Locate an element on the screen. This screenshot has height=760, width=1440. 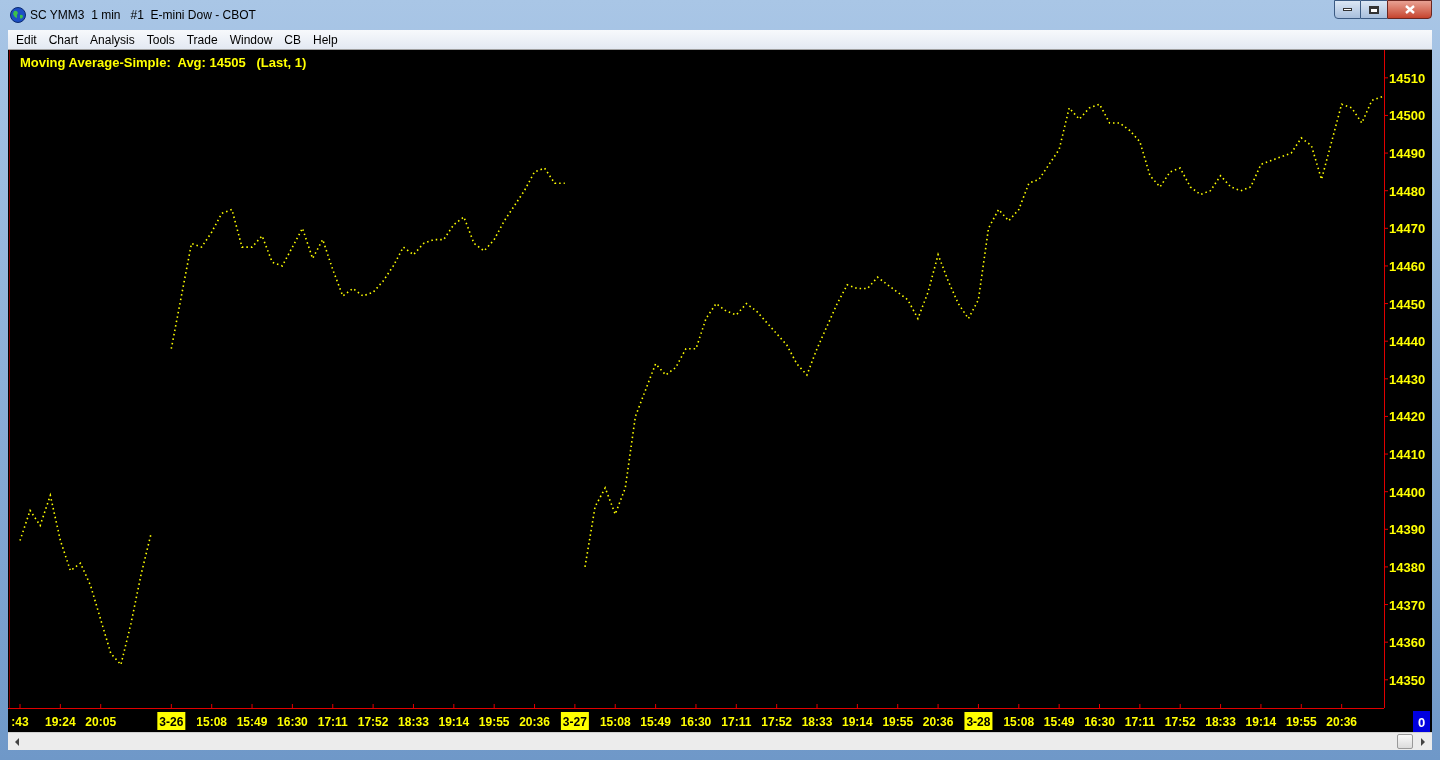
minimize-button is located at coordinates (1347, 9).